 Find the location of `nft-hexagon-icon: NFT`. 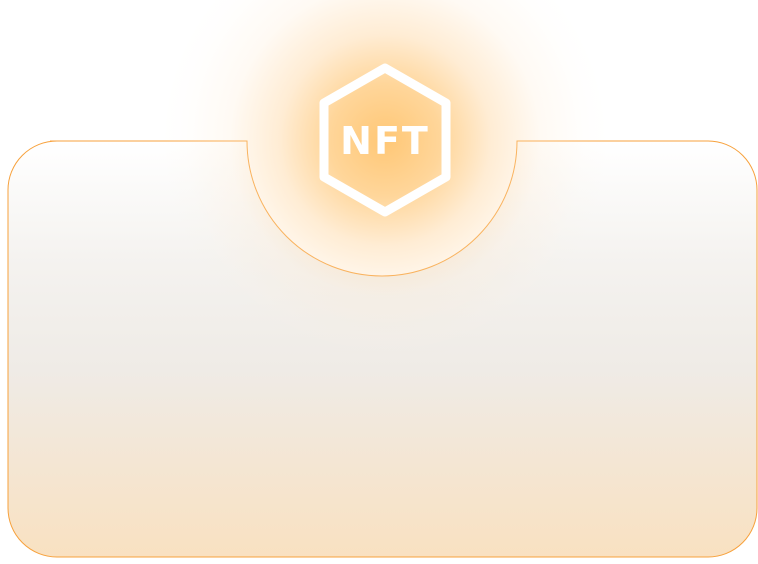

nft-hexagon-icon: NFT is located at coordinates (385, 140).